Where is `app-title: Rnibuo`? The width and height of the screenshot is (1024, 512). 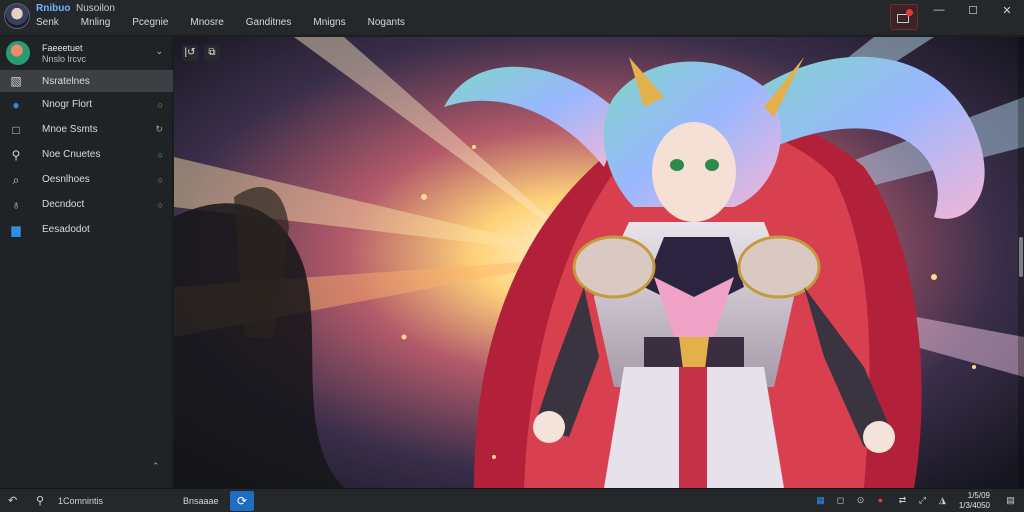 app-title: Rnibuo is located at coordinates (53, 8).